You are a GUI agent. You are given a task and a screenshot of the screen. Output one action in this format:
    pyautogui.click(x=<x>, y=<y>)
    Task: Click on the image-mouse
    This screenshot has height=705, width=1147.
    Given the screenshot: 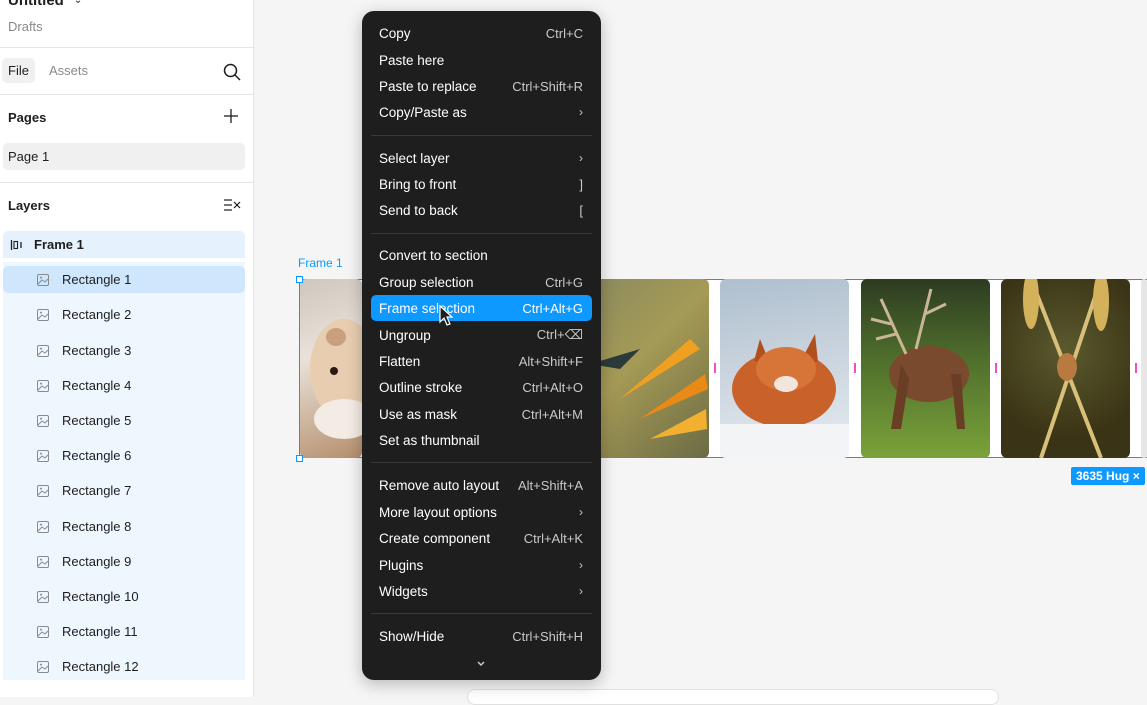 What is the action you would take?
    pyautogui.click(x=1065, y=368)
    